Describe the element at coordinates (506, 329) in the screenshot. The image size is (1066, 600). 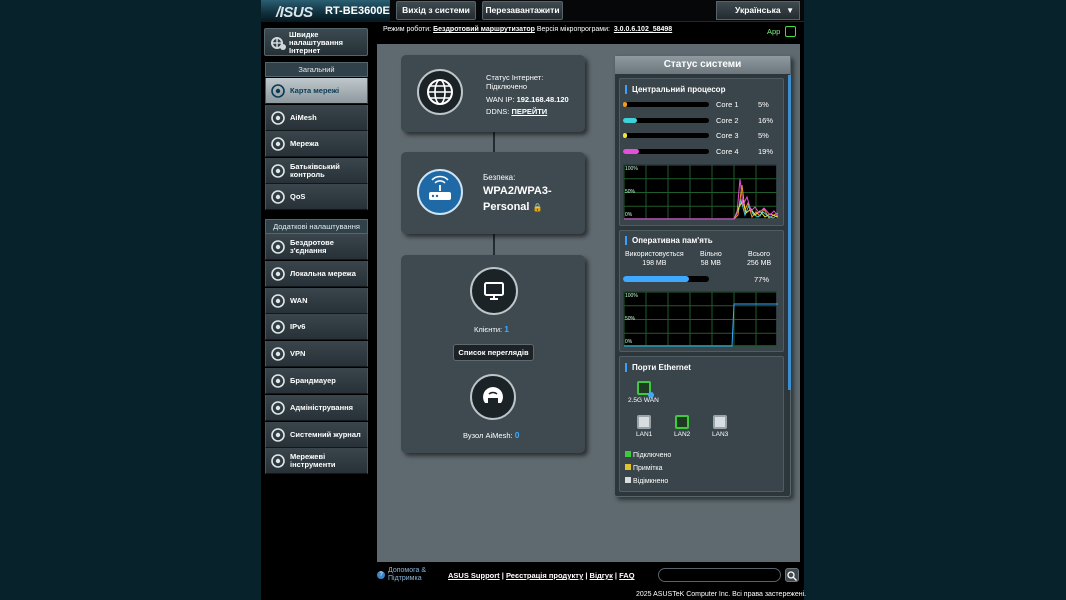
I see `clients-count: 1` at that location.